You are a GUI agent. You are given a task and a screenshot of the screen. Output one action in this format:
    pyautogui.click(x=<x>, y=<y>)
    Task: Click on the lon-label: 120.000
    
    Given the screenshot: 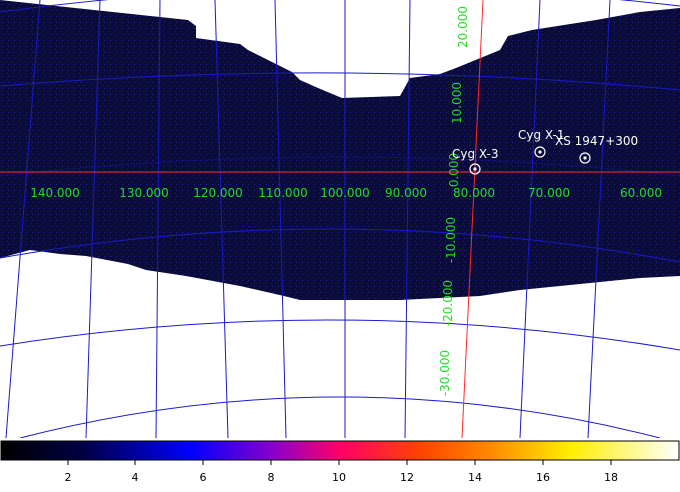 What is the action you would take?
    pyautogui.click(x=218, y=193)
    